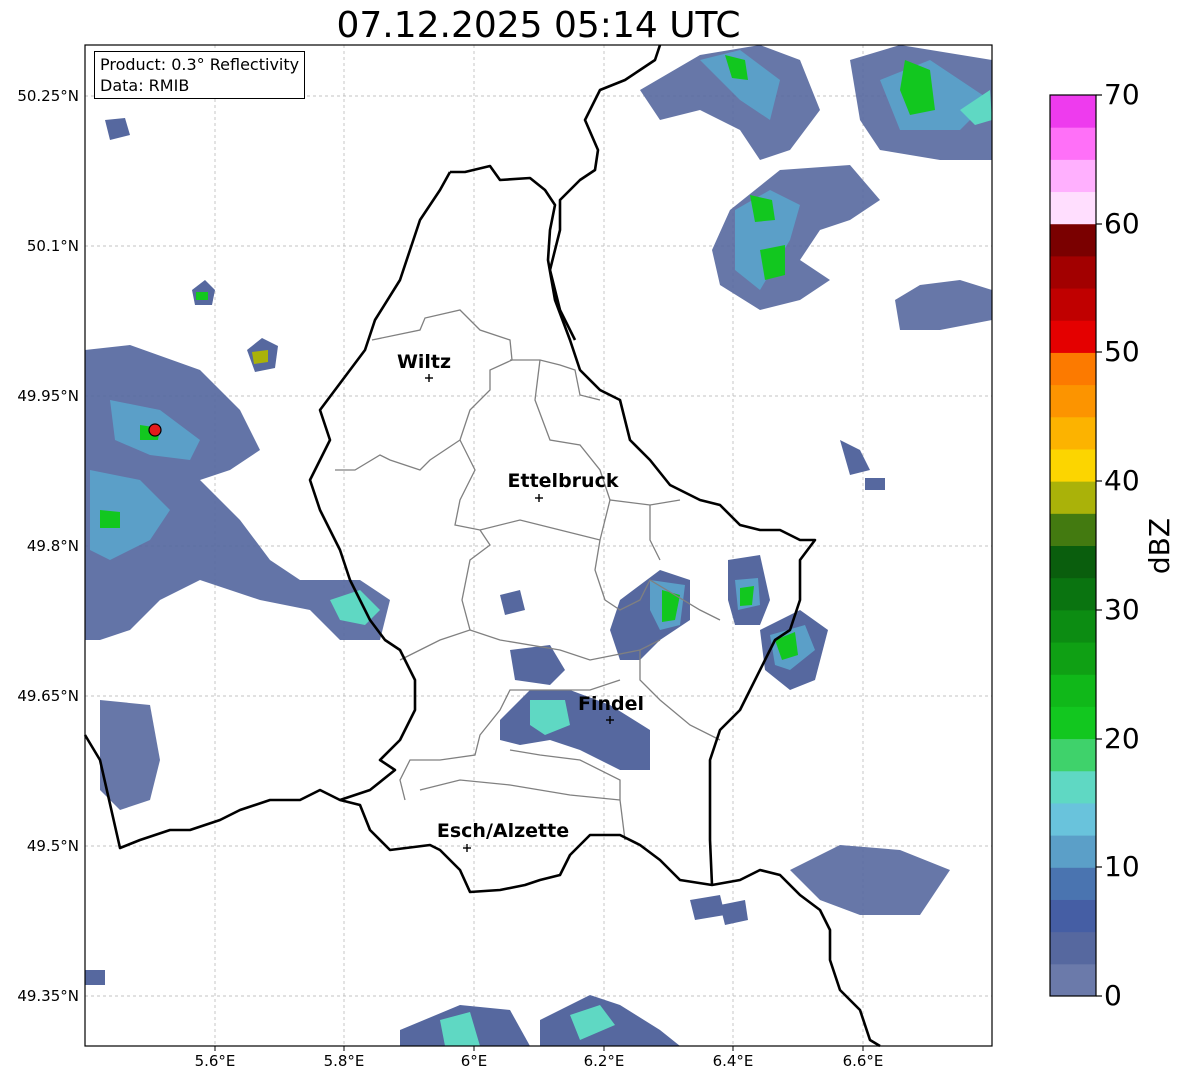  I want to click on product-info-box: Product: 0.3° Reflectivity Data: RMIB, so click(200, 75).